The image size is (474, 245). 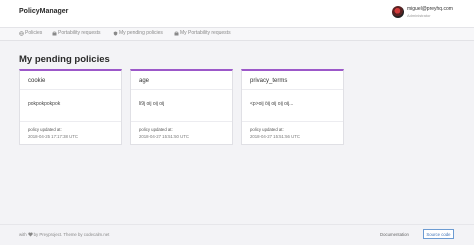 I want to click on footer-with-text: with, so click(x=23, y=234).